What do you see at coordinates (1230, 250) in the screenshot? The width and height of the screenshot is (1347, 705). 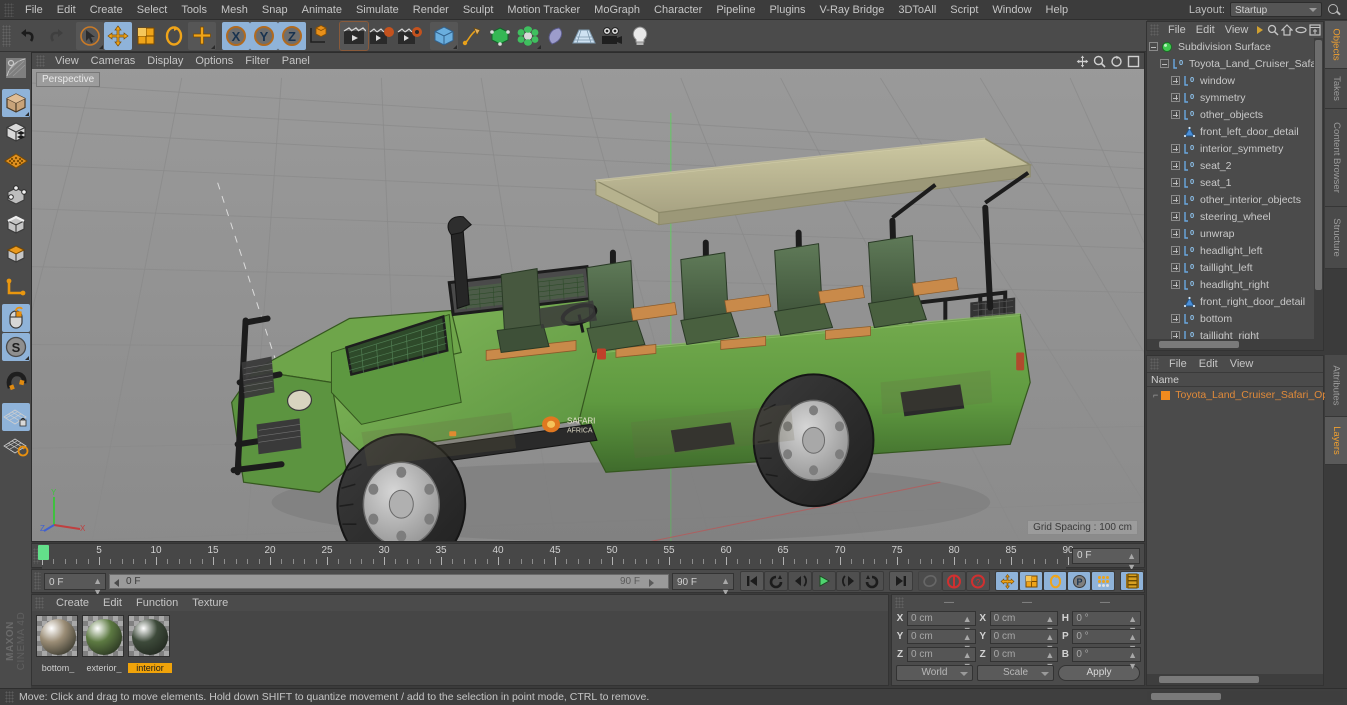 I see `object-tree-row: 0 headlight_left` at bounding box center [1230, 250].